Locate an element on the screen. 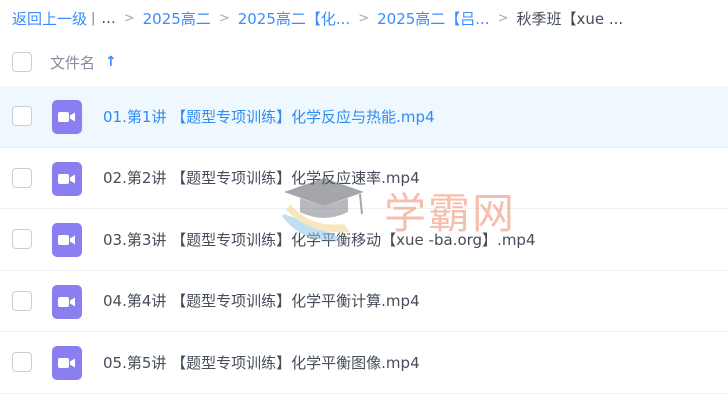 The width and height of the screenshot is (728, 407). column-header-label: 文件名 is located at coordinates (73, 62).